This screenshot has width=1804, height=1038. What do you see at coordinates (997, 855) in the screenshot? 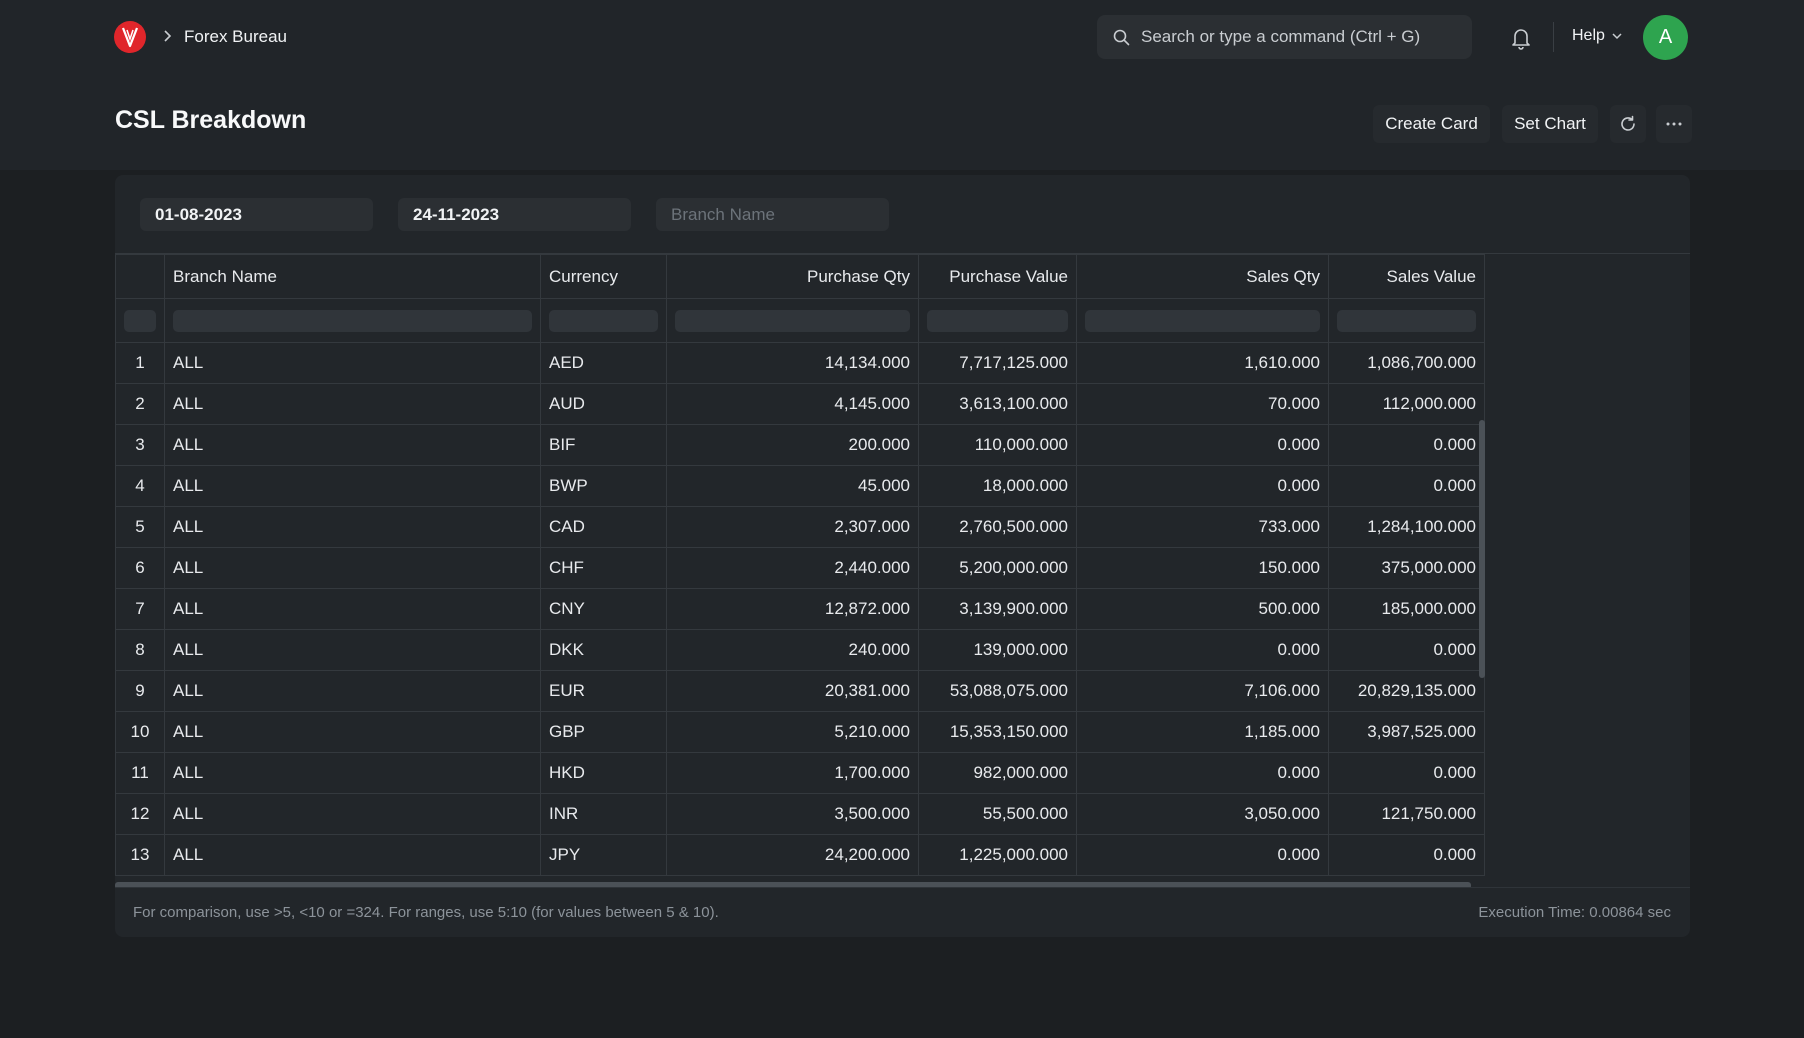
I see `cell-purchase-value: 1,225,000.000` at bounding box center [997, 855].